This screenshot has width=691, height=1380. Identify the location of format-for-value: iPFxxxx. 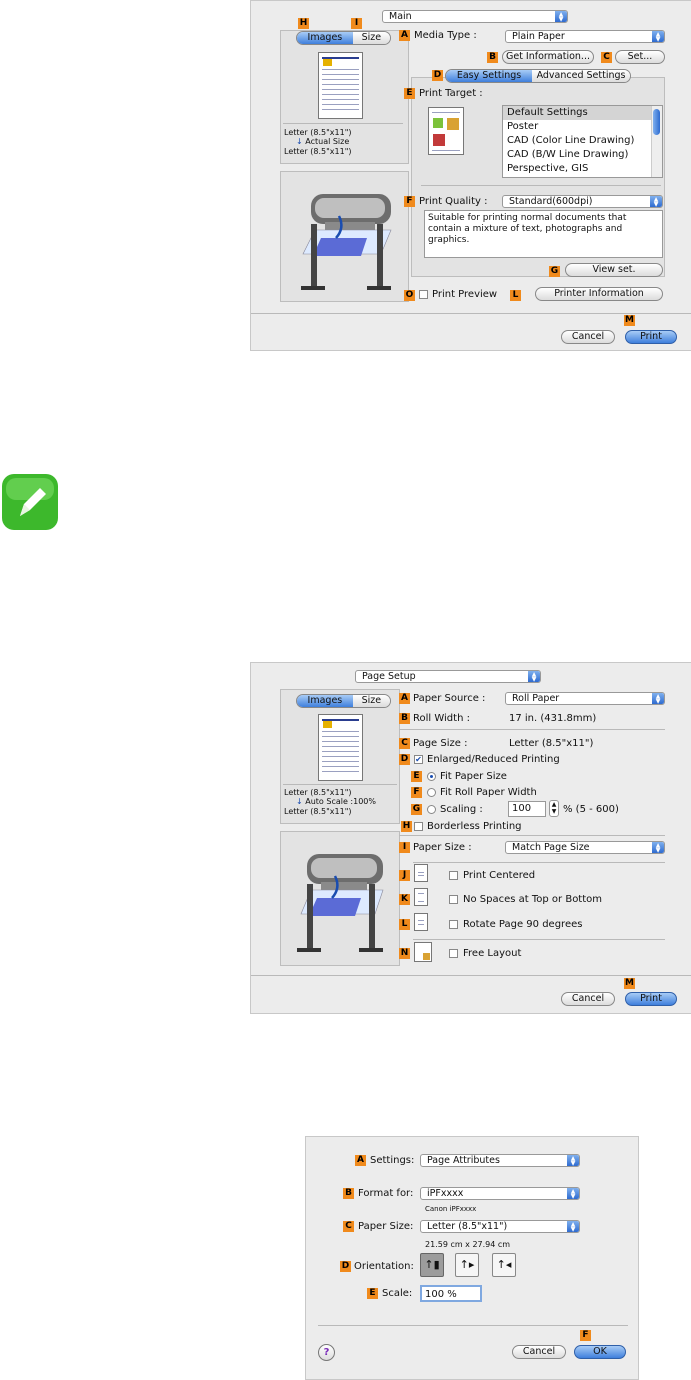
(445, 1193).